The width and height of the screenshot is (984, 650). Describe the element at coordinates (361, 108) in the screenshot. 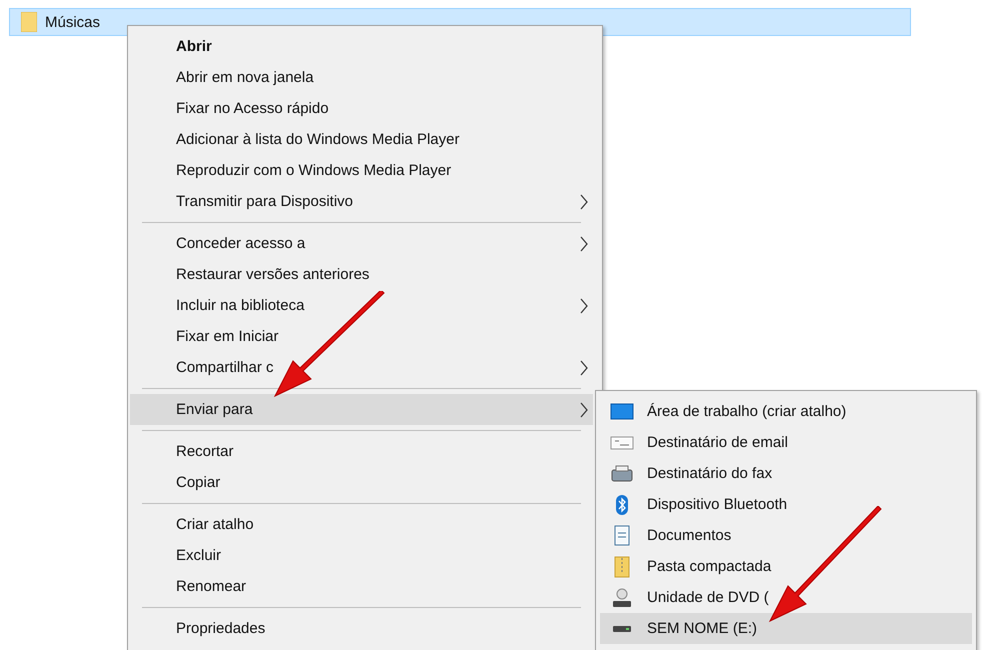

I see `menu-item: Fixar no Acesso rápido` at that location.